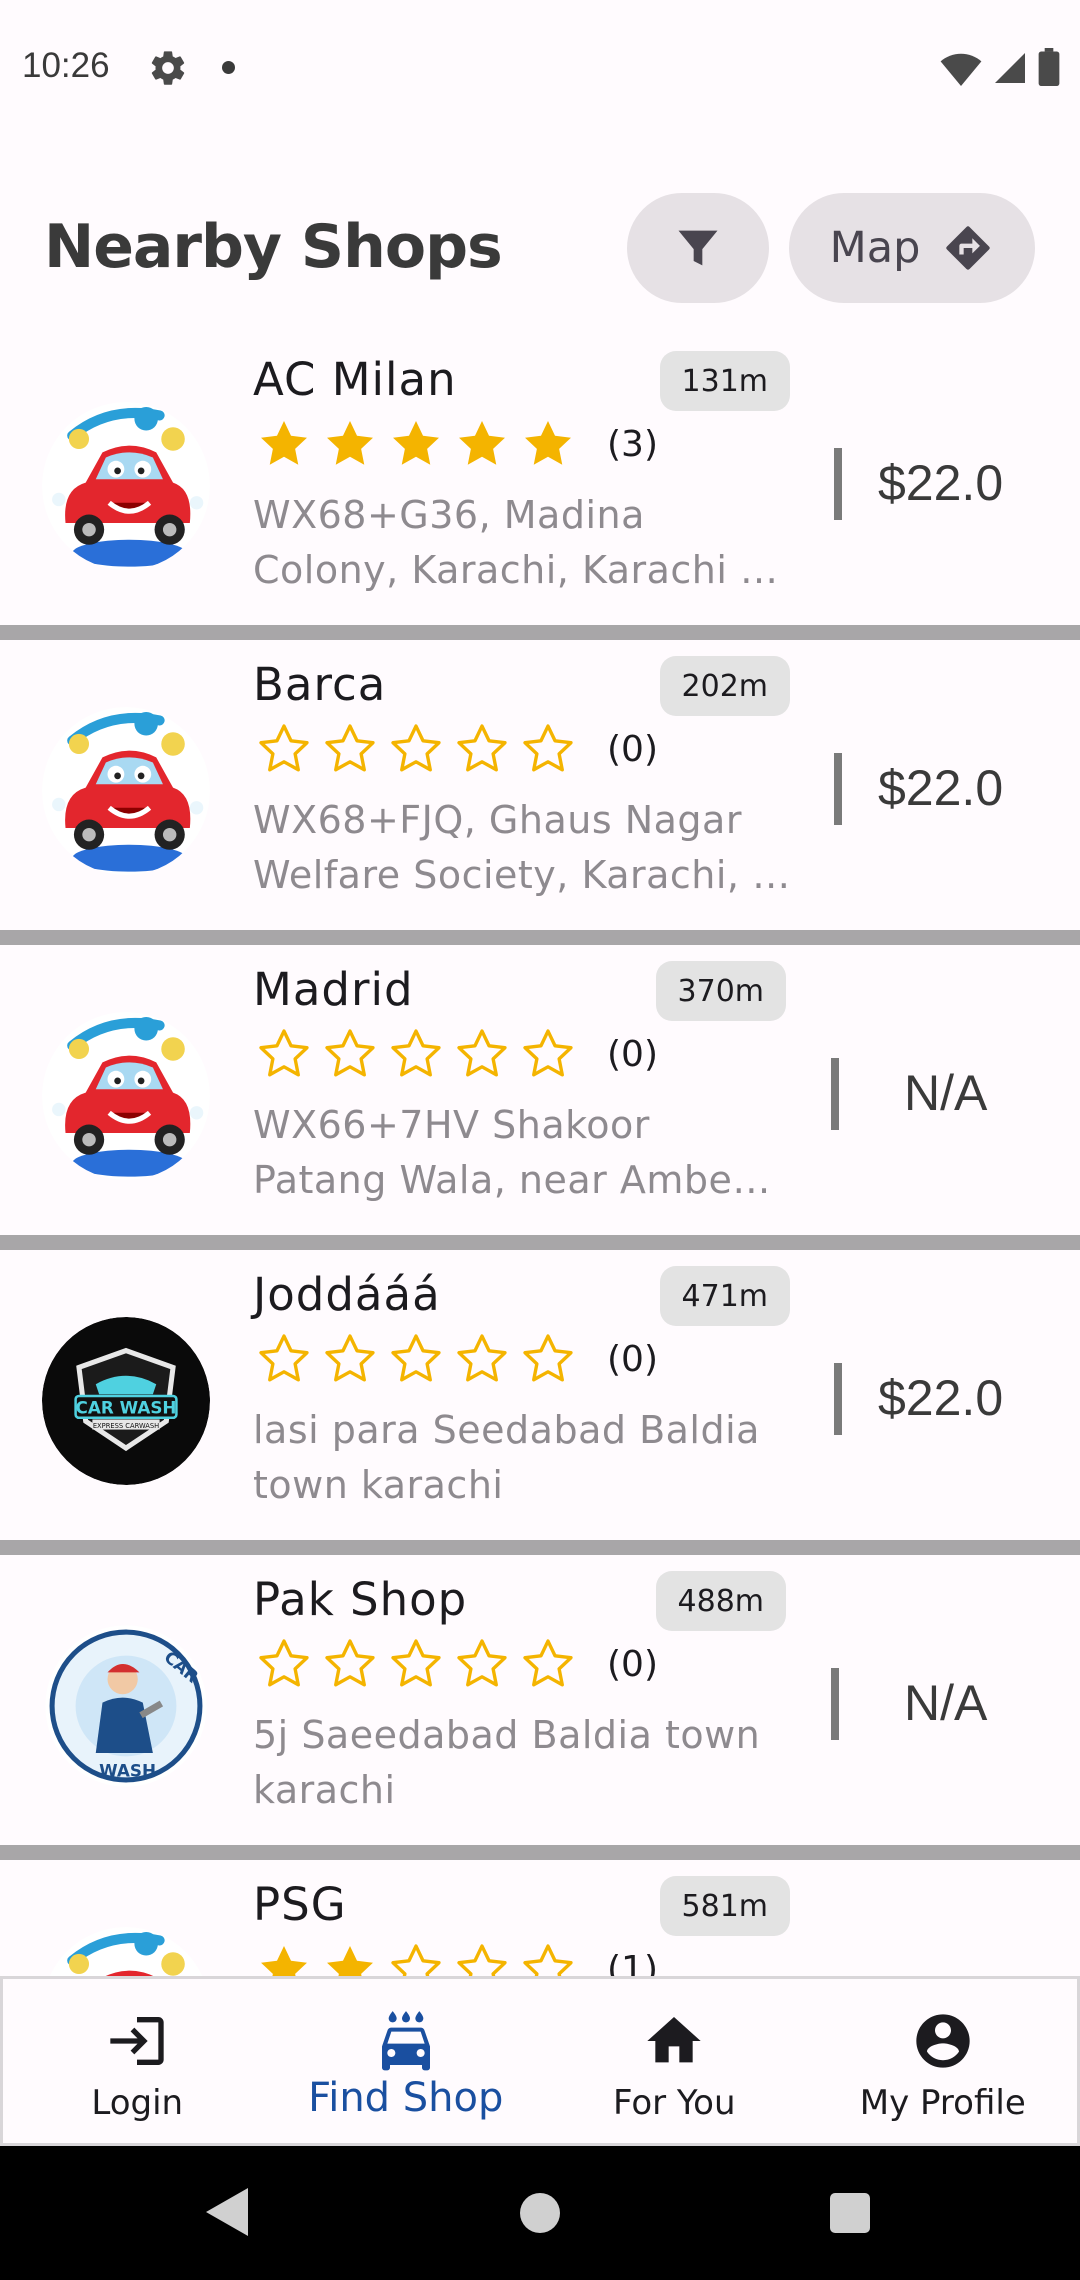 This screenshot has width=1080, height=2280. I want to click on notification-dot-icon, so click(228, 67).